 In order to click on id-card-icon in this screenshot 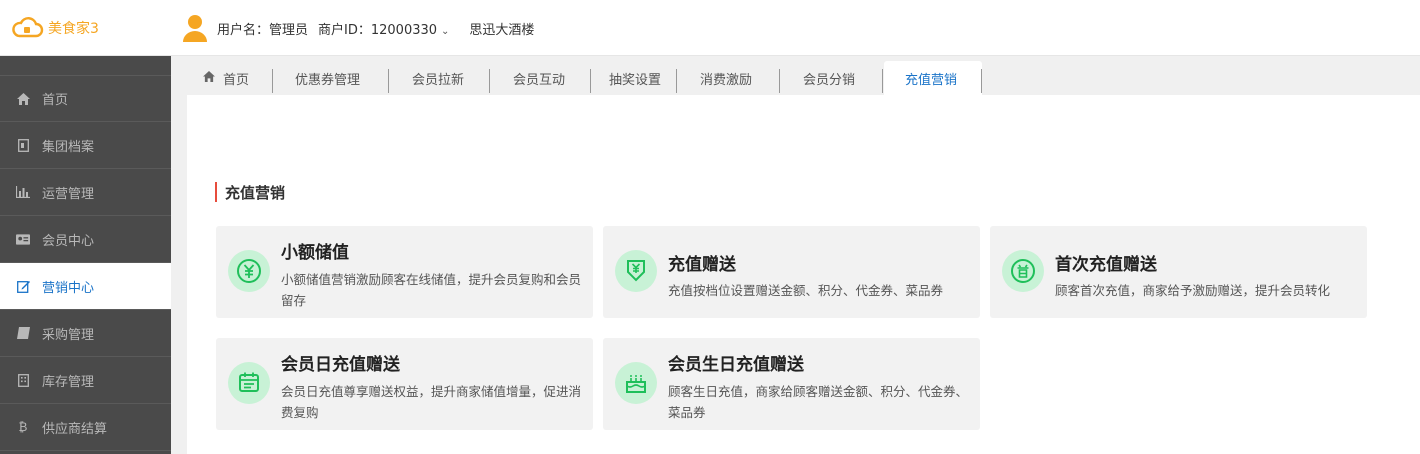, I will do `click(23, 239)`.